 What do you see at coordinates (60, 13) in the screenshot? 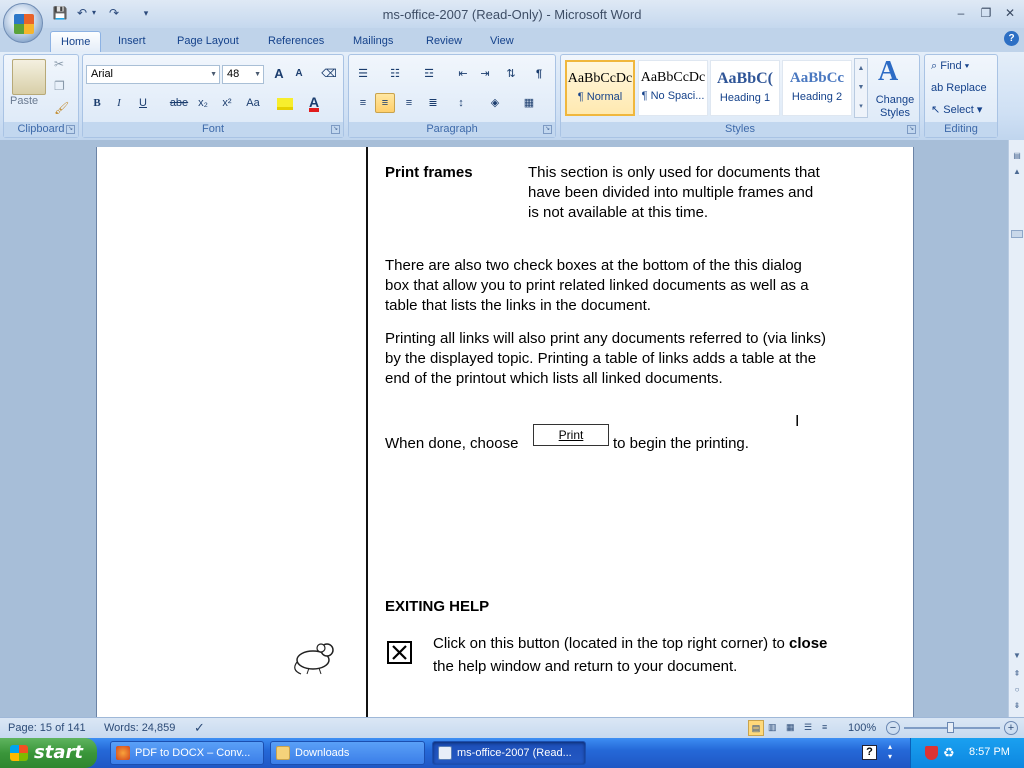
I see `save-icon: 💾` at bounding box center [60, 13].